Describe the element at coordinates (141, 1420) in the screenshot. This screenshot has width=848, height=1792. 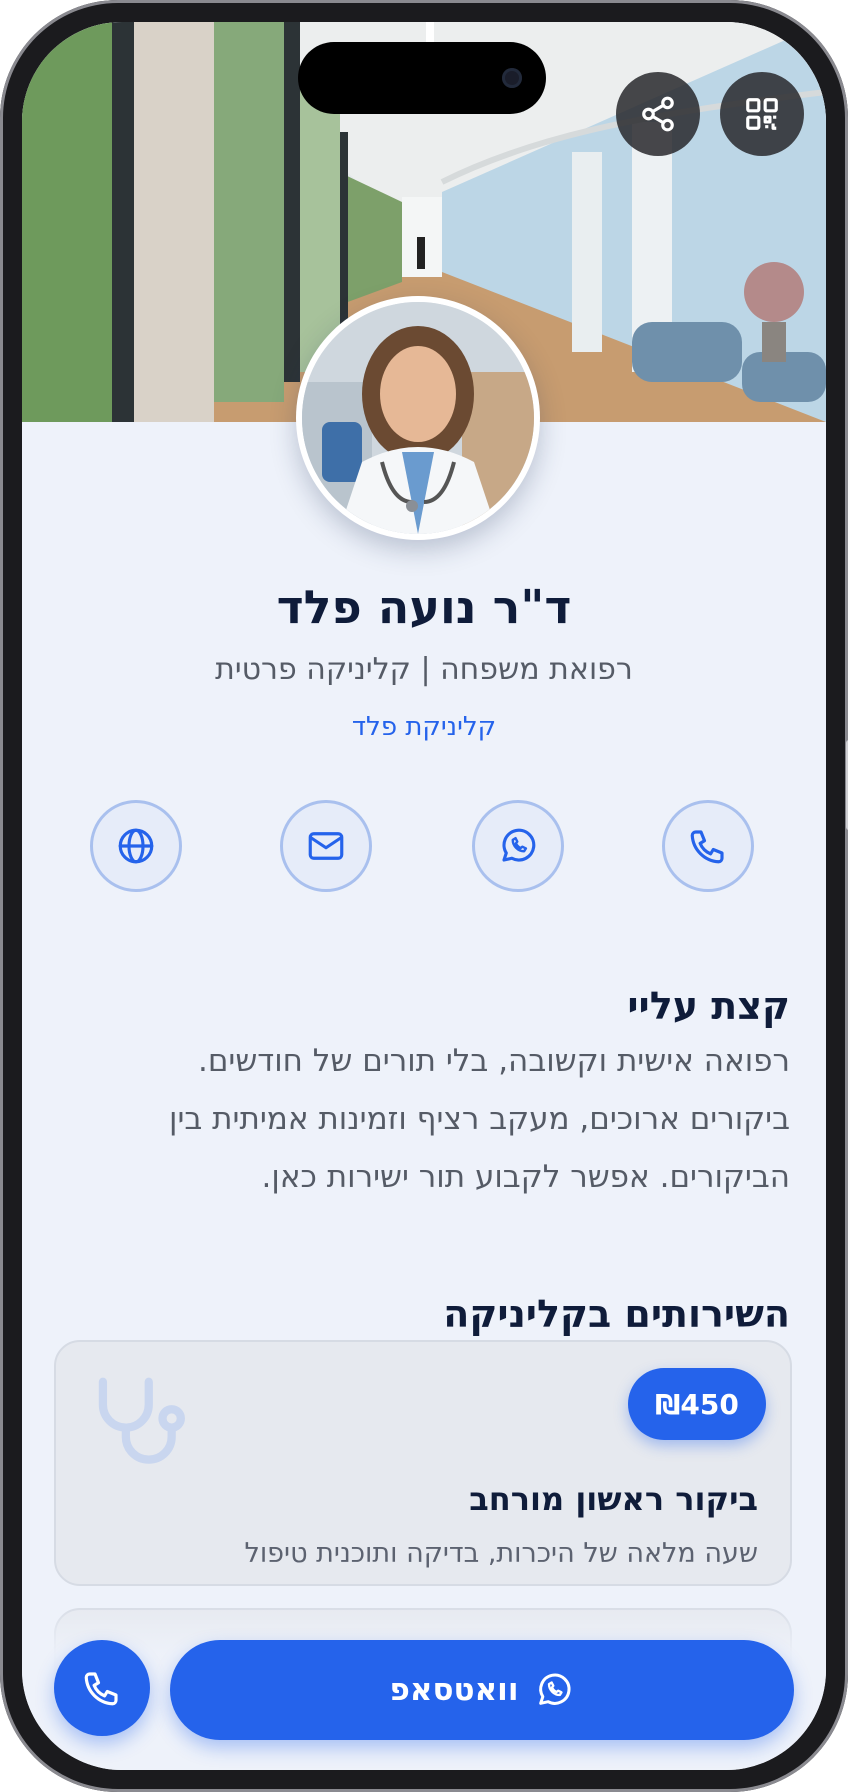
I see `stethoscope-icon` at that location.